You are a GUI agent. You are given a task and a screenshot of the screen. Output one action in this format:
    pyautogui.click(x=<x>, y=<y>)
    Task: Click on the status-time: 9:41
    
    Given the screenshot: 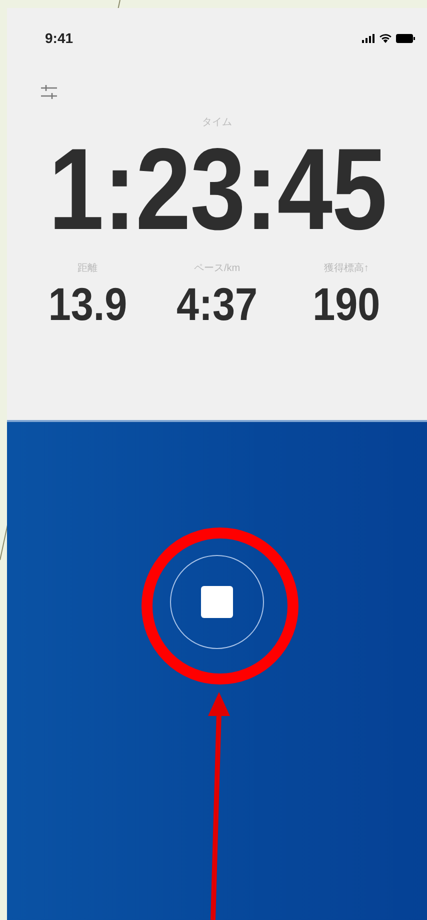 What is the action you would take?
    pyautogui.click(x=59, y=38)
    